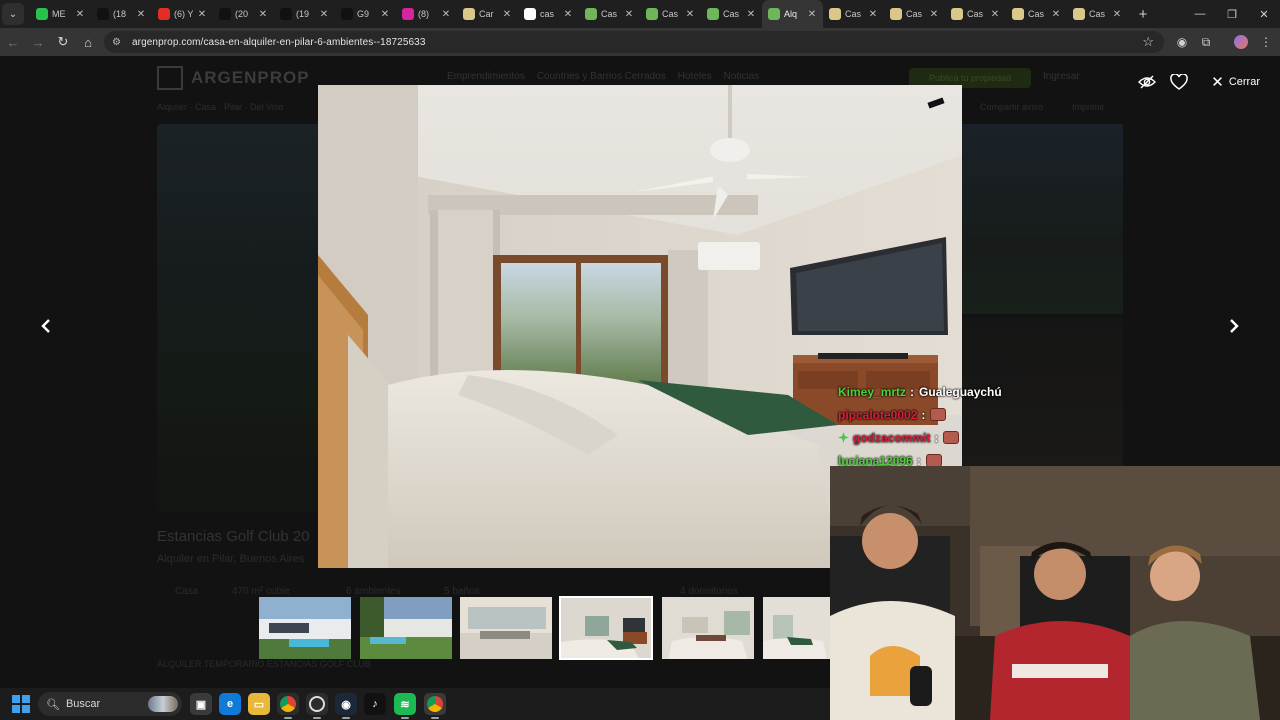 This screenshot has height=720, width=1280. What do you see at coordinates (63, 42) in the screenshot?
I see `reload-button: ↻` at bounding box center [63, 42].